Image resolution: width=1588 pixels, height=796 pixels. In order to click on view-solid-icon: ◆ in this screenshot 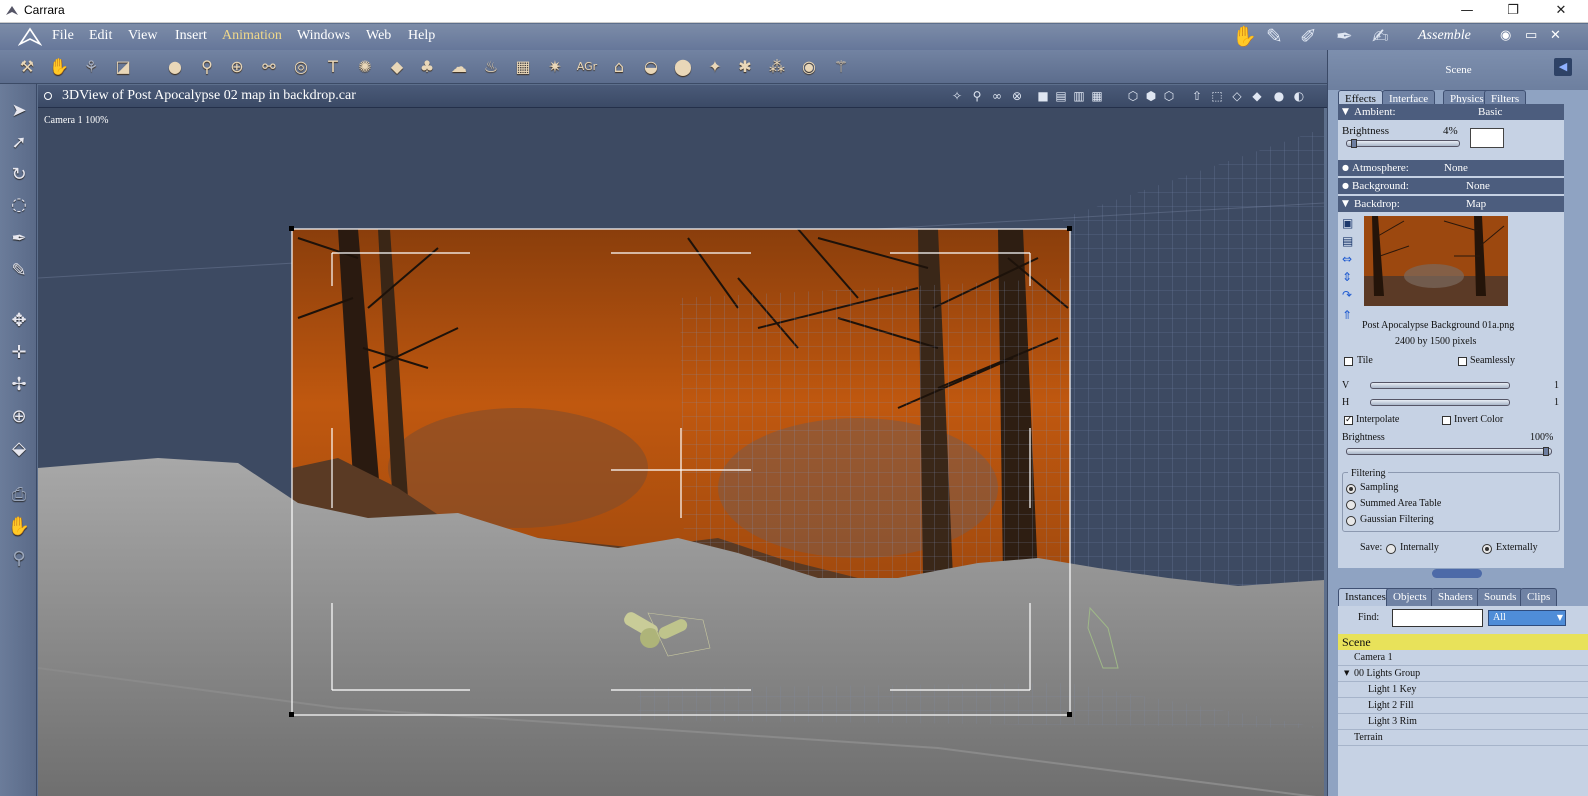, I will do `click(1257, 96)`.